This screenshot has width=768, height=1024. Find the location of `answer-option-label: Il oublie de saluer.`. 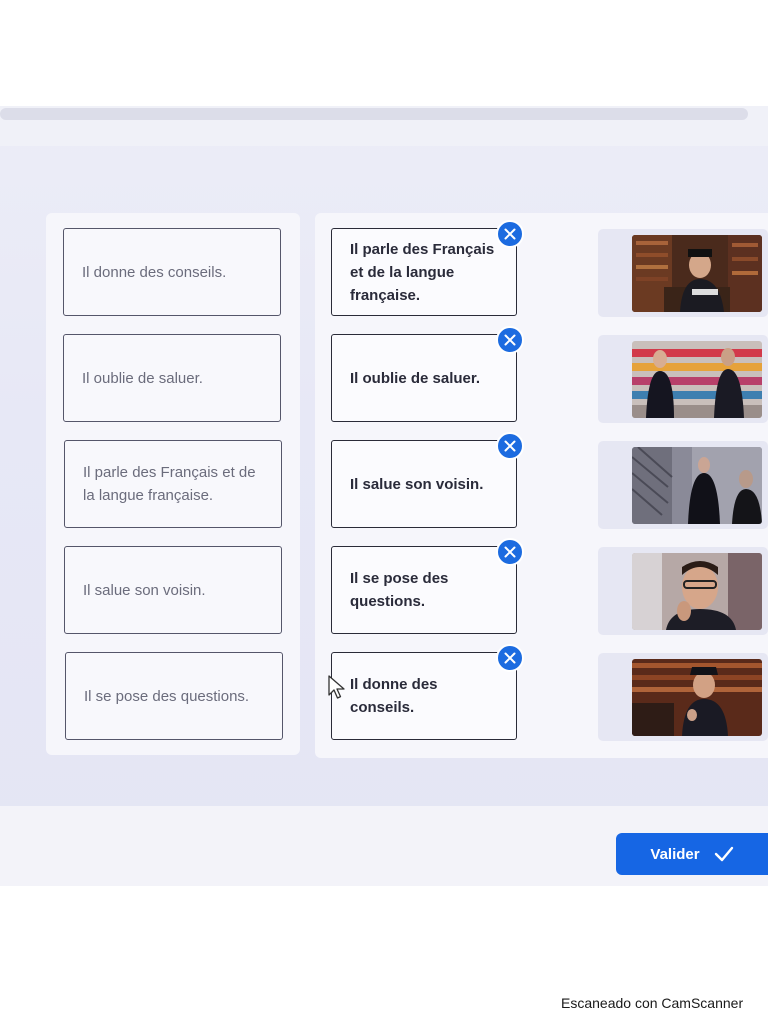

answer-option-label: Il oublie de saluer. is located at coordinates (142, 378).